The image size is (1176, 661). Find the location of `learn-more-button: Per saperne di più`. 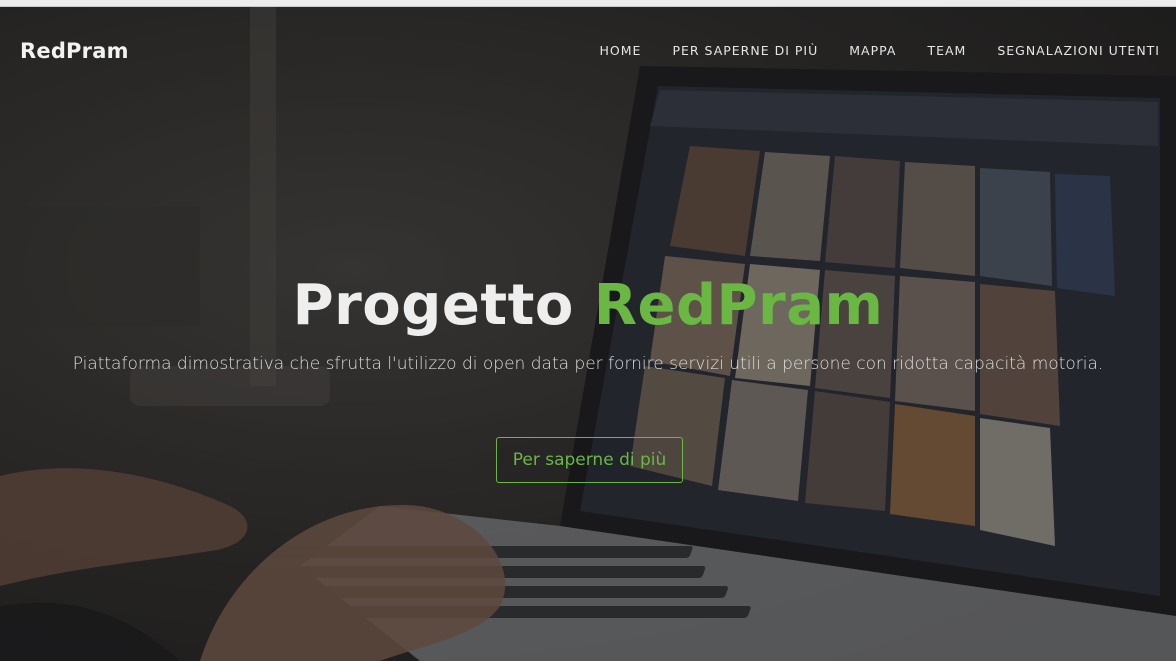

learn-more-button: Per saperne di più is located at coordinates (589, 460).